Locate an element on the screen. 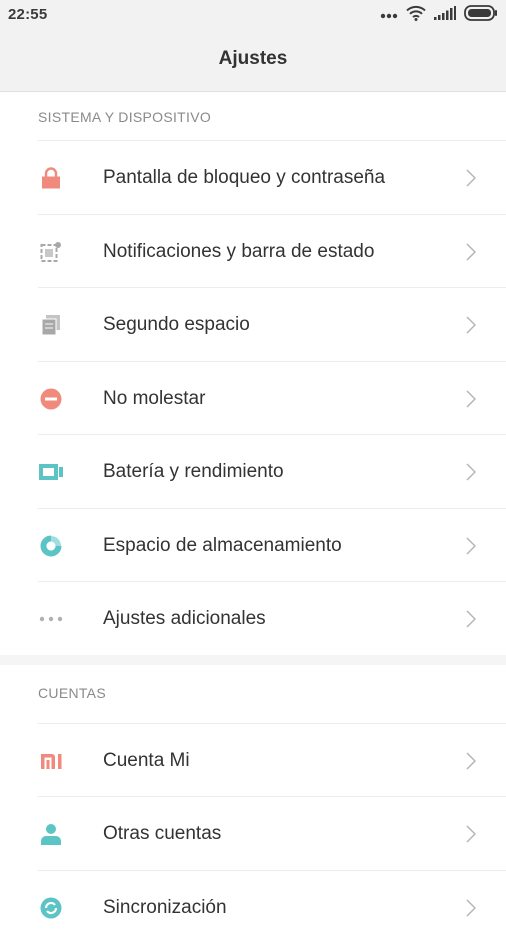 The height and width of the screenshot is (943, 506). app-header: Ajustes is located at coordinates (253, 61).